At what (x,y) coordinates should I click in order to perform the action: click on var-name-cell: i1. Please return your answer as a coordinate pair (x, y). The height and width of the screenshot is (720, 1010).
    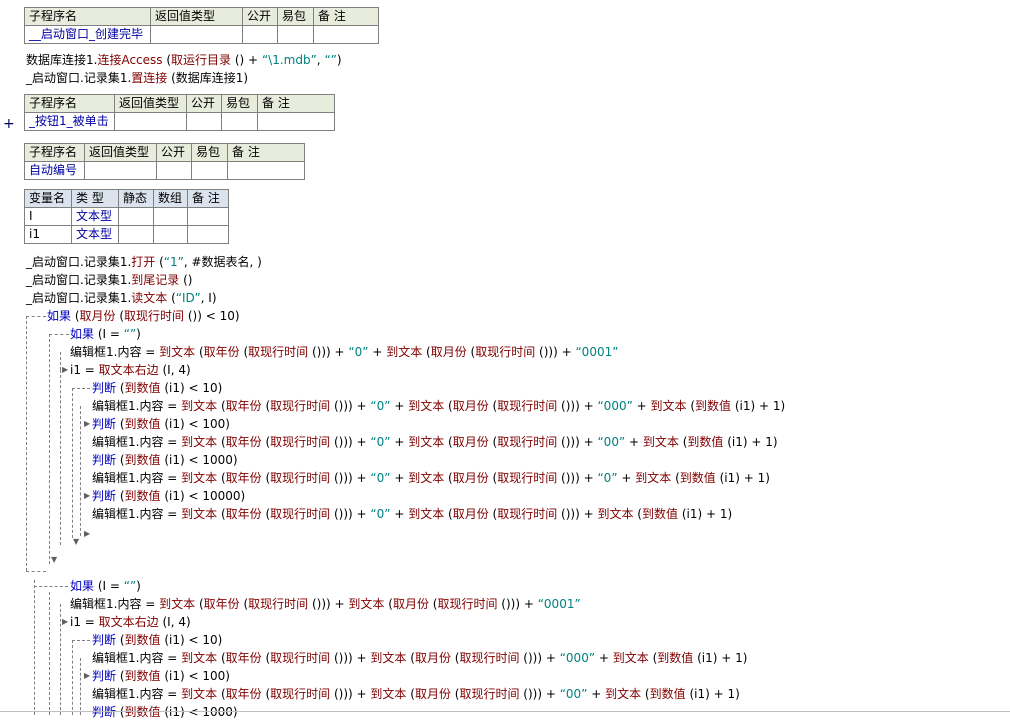
    Looking at the image, I should click on (48, 234).